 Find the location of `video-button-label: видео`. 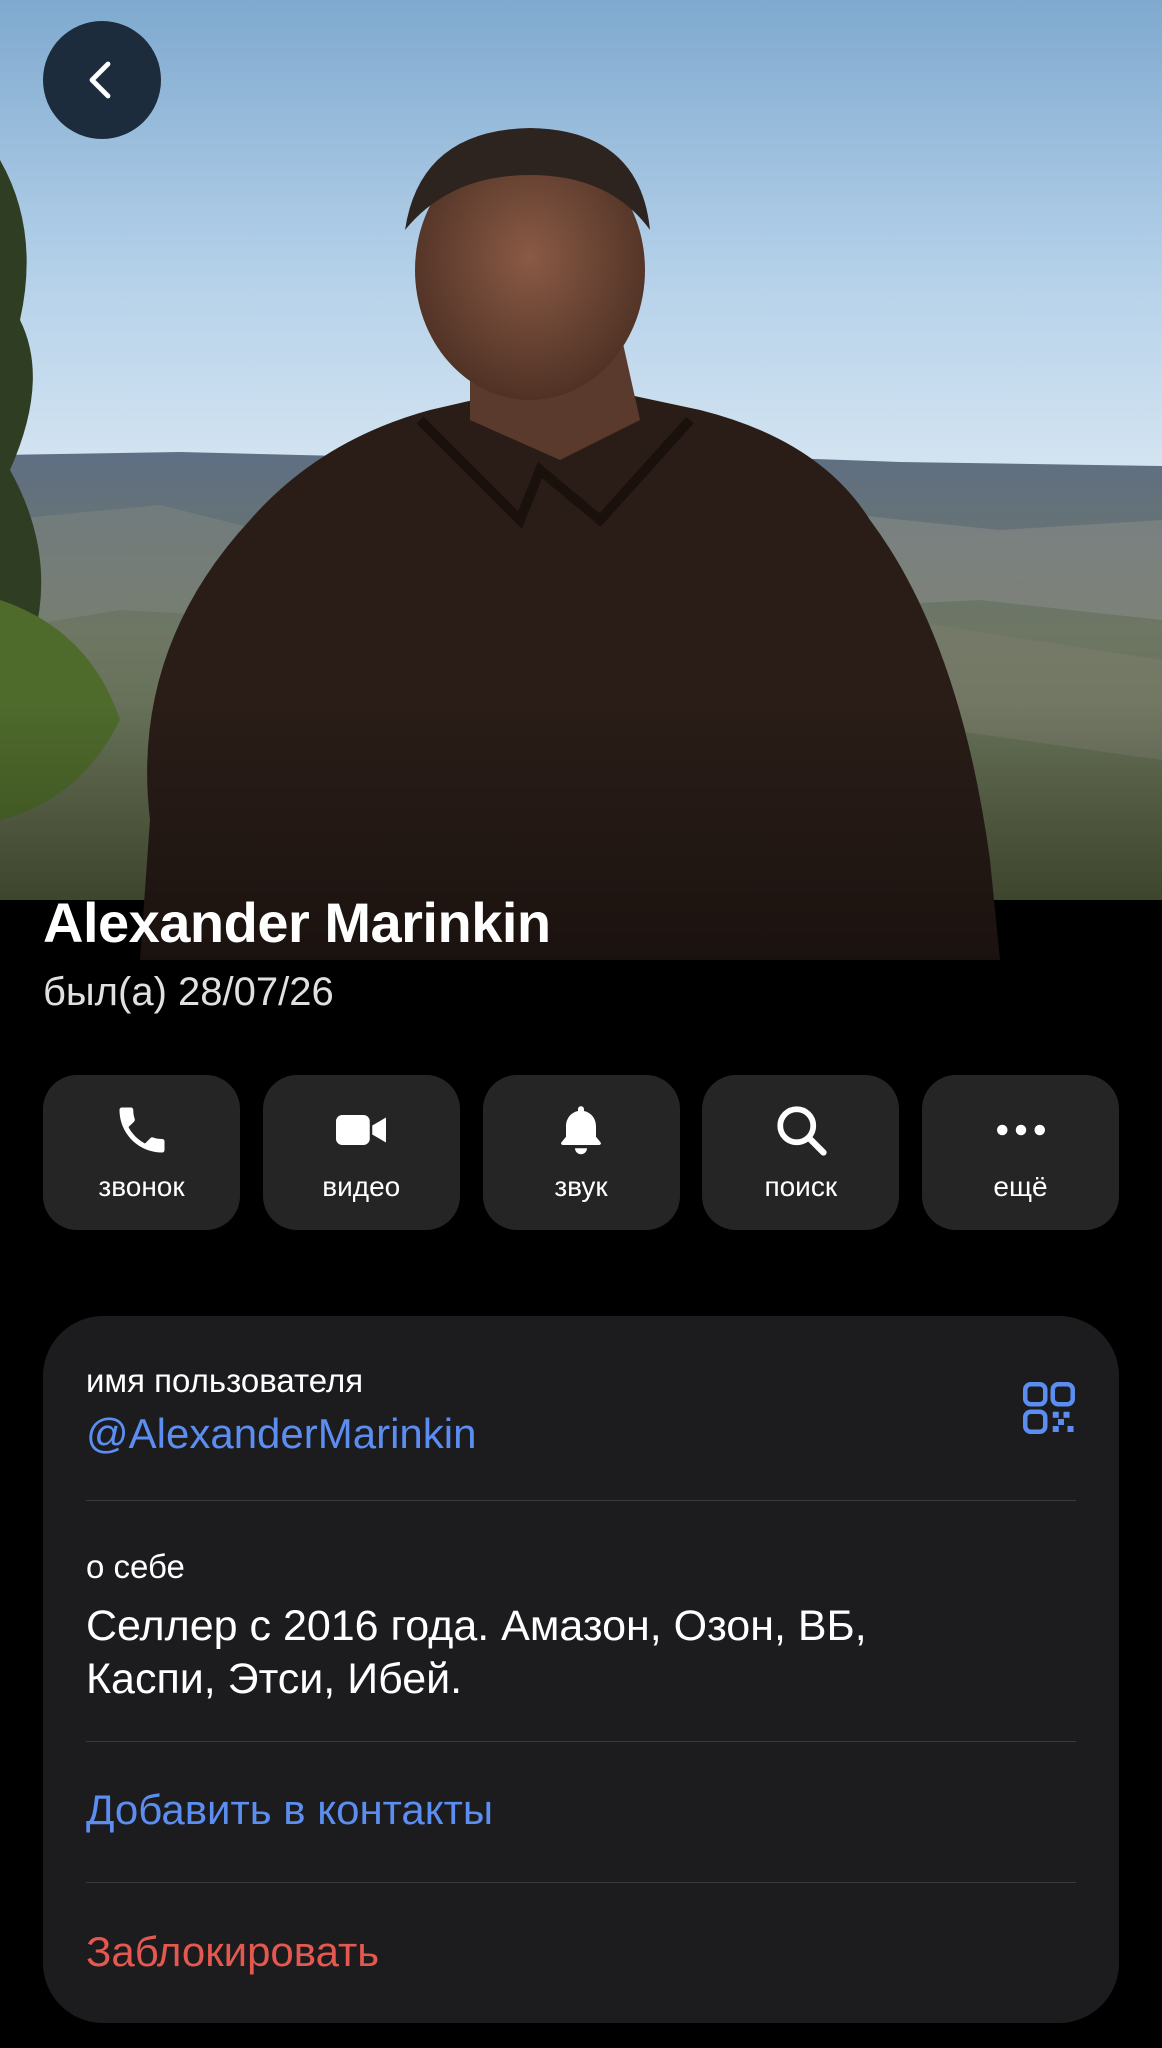

video-button-label: видео is located at coordinates (361, 1186).